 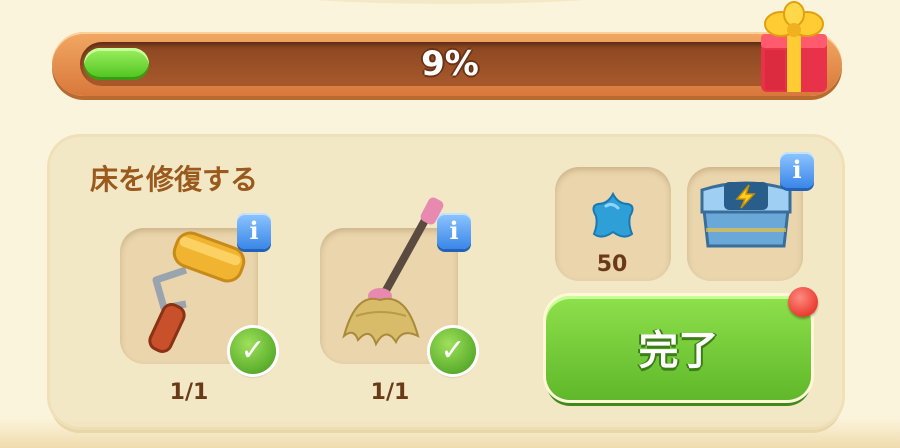 I want to click on mop-count: 1/1, so click(x=390, y=392).